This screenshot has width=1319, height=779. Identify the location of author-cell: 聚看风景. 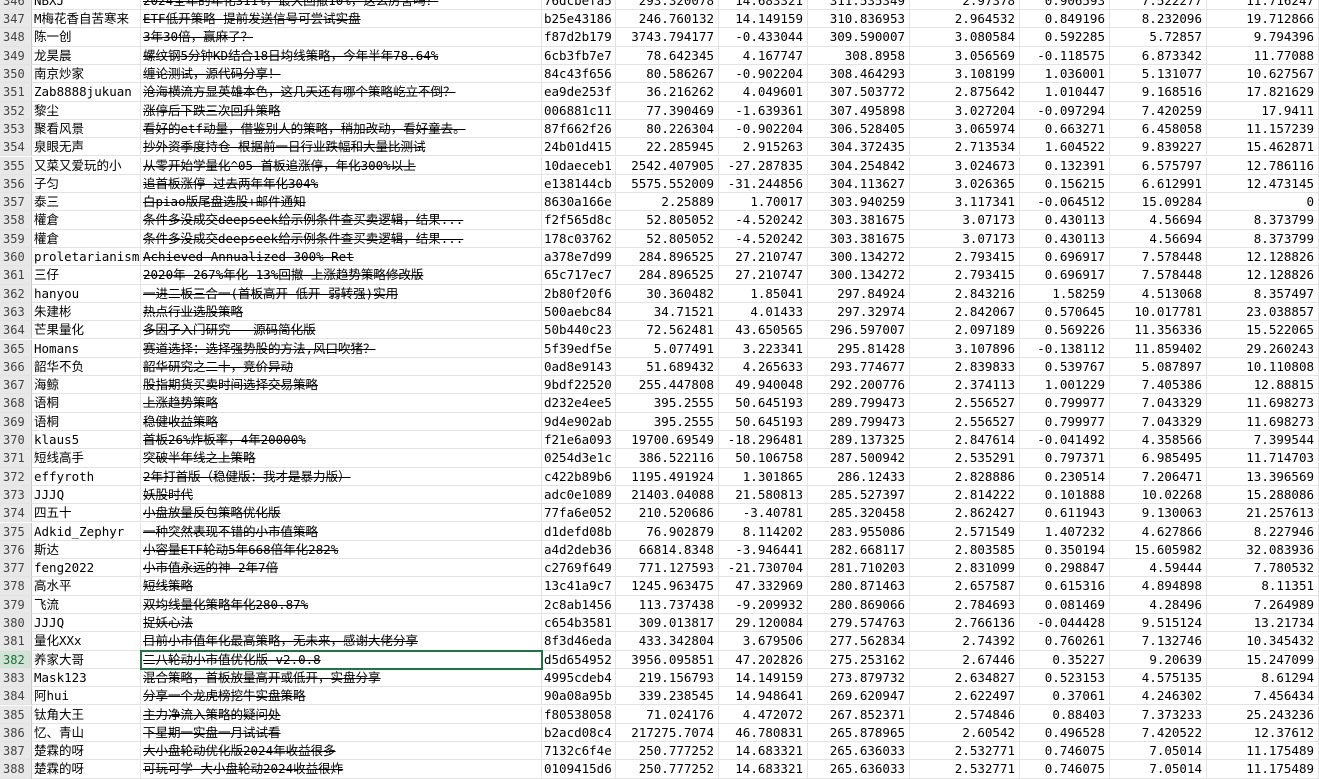
(86, 129).